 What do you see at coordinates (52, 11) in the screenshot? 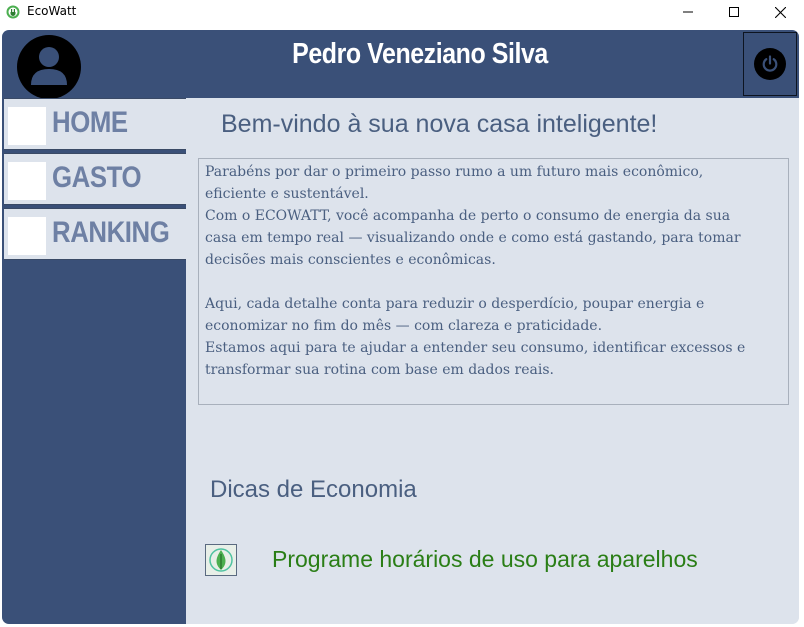
I see `window-title: EcoWatt` at bounding box center [52, 11].